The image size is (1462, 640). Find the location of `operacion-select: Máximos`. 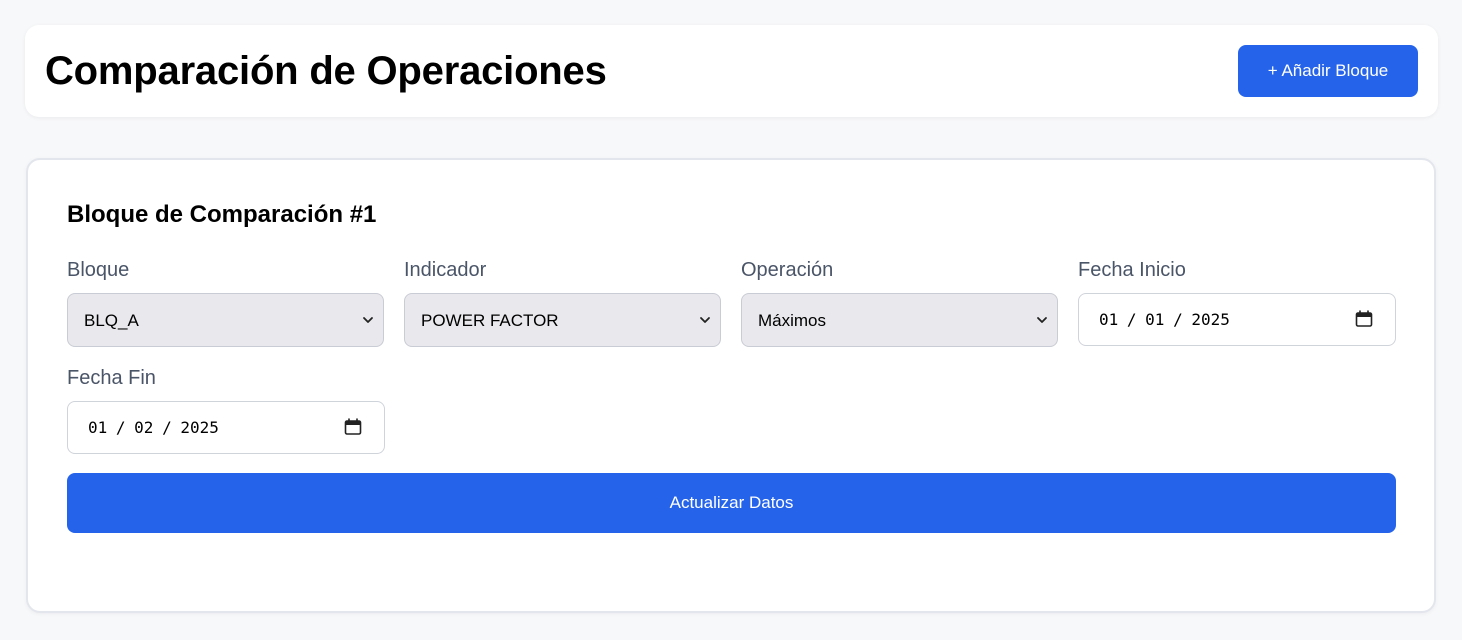

operacion-select: Máximos is located at coordinates (899, 320).